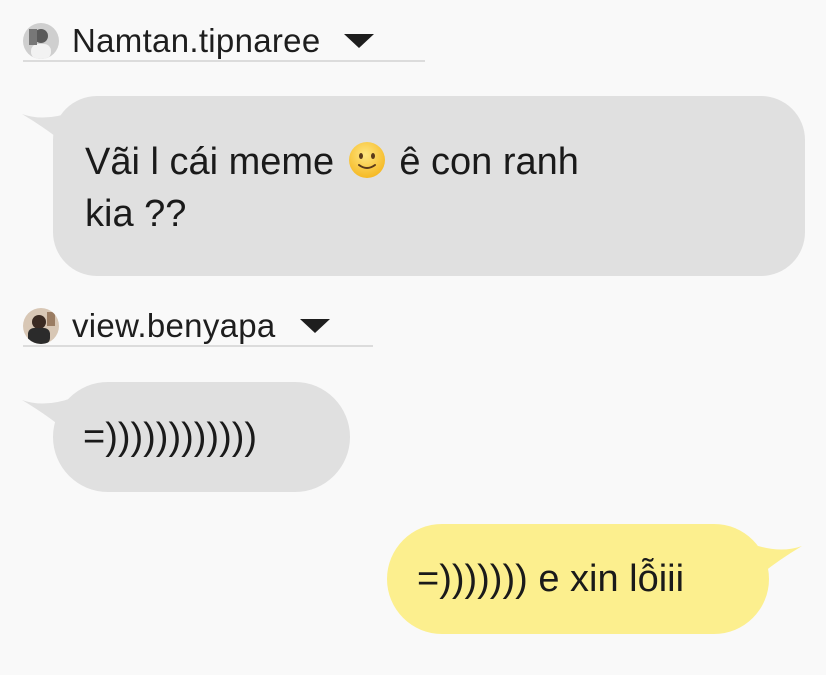 This screenshot has width=826, height=675. Describe the element at coordinates (174, 326) in the screenshot. I see `sender-name: view.benyapa` at that location.